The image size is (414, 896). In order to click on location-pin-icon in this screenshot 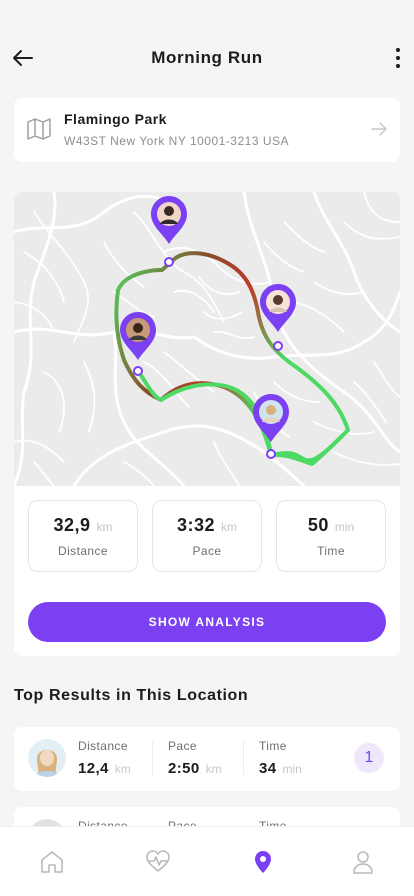, I will do `click(263, 862)`.